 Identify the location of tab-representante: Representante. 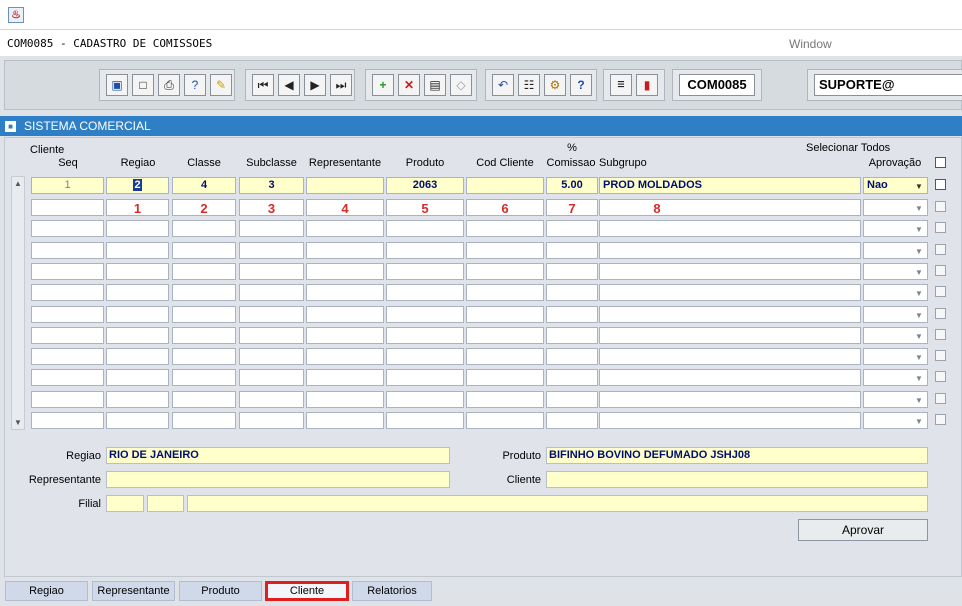
(133, 591).